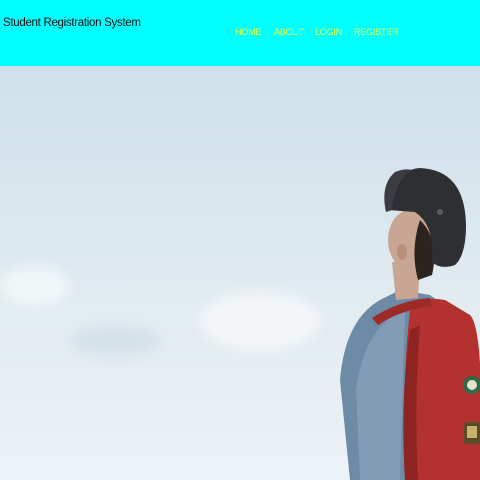 The image size is (480, 480). I want to click on main-nav: HOME ABOUT LOGIN REGISTER, so click(240, 33).